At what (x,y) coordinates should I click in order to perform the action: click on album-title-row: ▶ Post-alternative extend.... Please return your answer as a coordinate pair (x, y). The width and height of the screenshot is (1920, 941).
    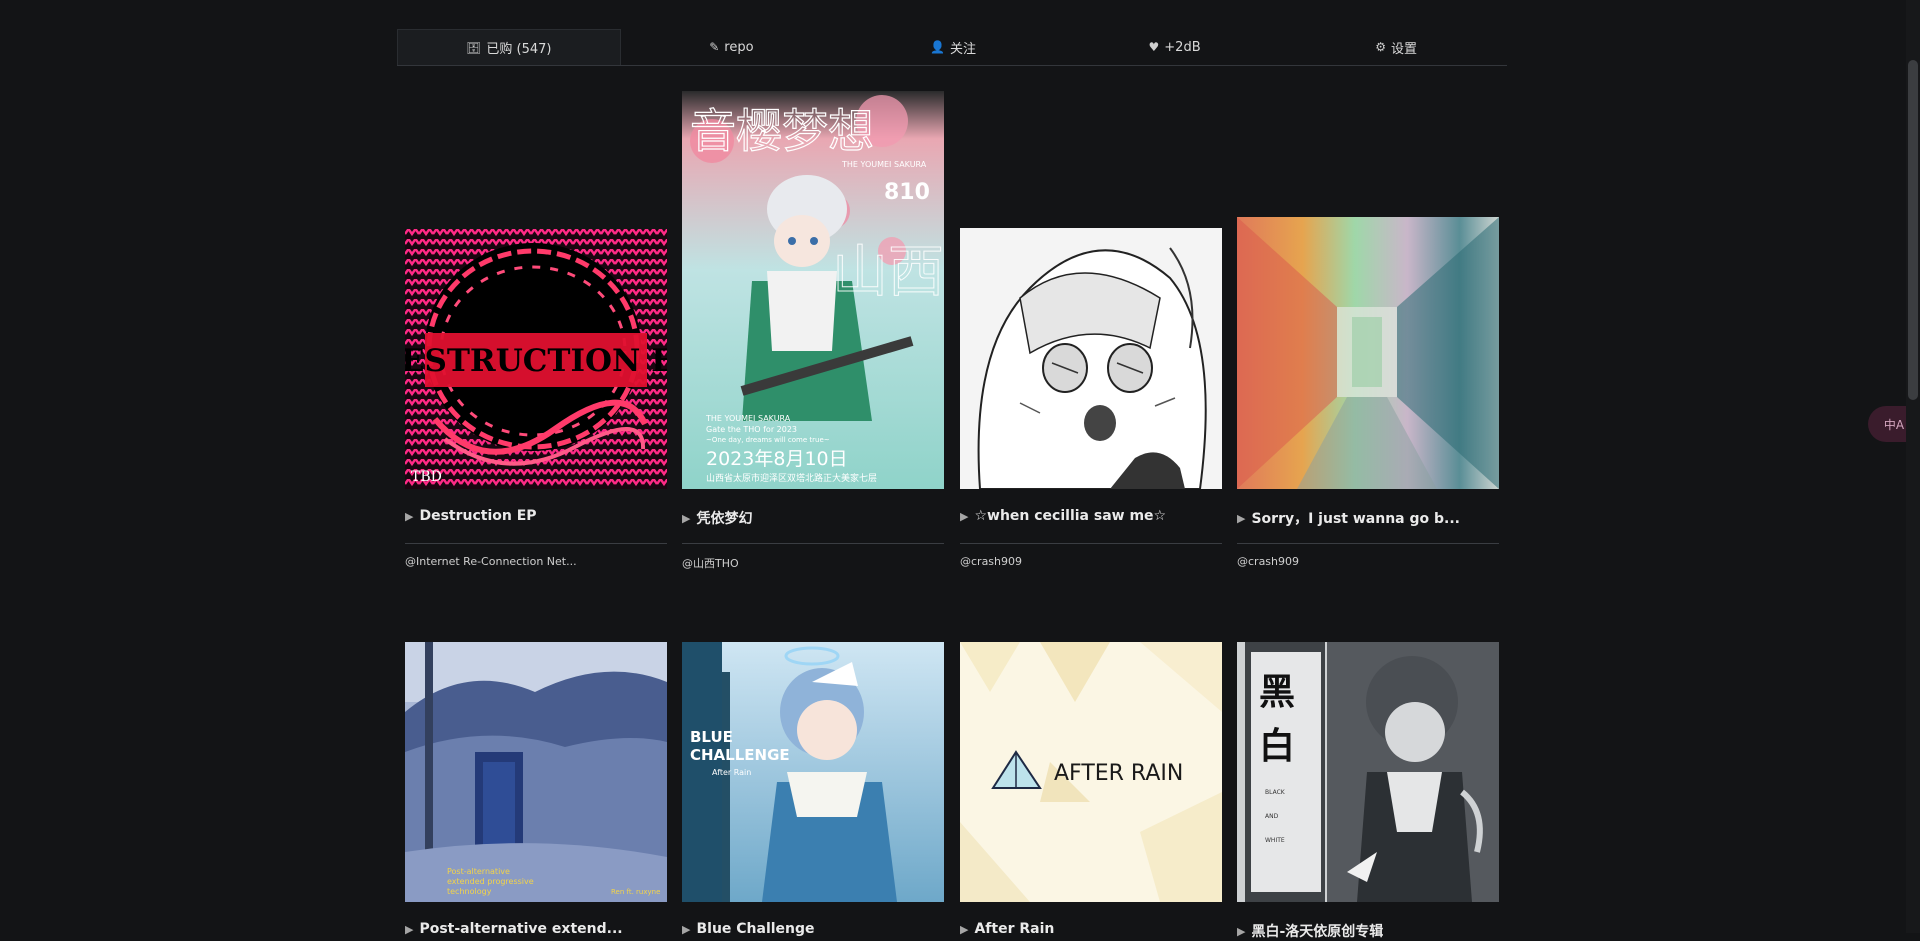
    Looking at the image, I should click on (536, 929).